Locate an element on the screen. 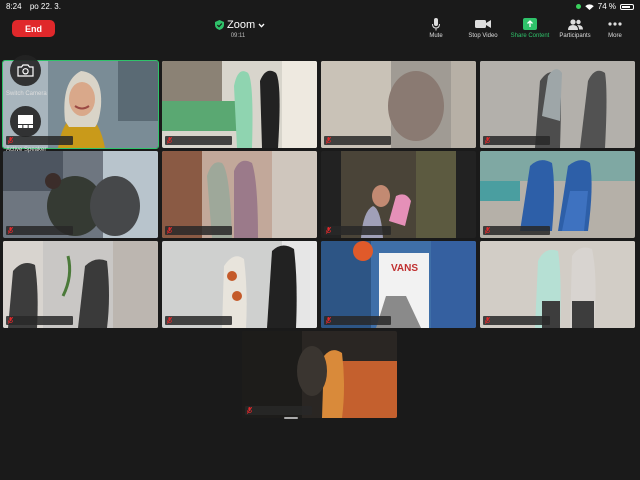 The width and height of the screenshot is (640, 480). mute-button: Mute is located at coordinates (436, 28).